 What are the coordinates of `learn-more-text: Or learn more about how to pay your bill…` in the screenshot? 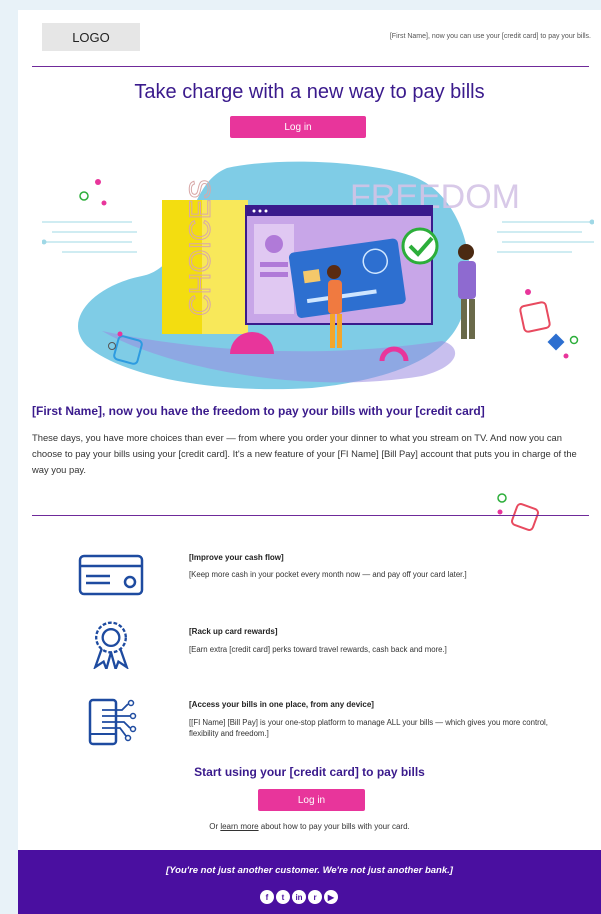 It's located at (309, 826).